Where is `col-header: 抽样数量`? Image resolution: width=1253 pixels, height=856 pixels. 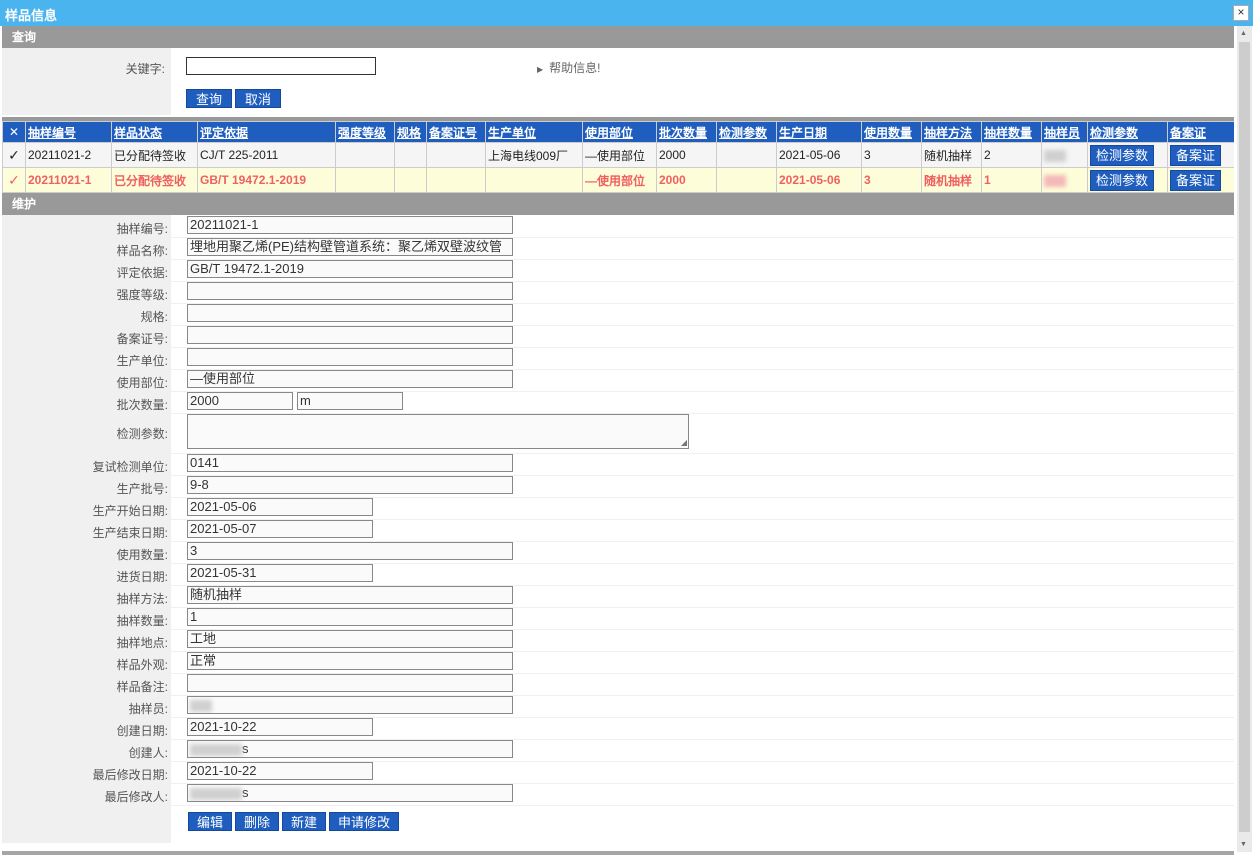 col-header: 抽样数量 is located at coordinates (1011, 132).